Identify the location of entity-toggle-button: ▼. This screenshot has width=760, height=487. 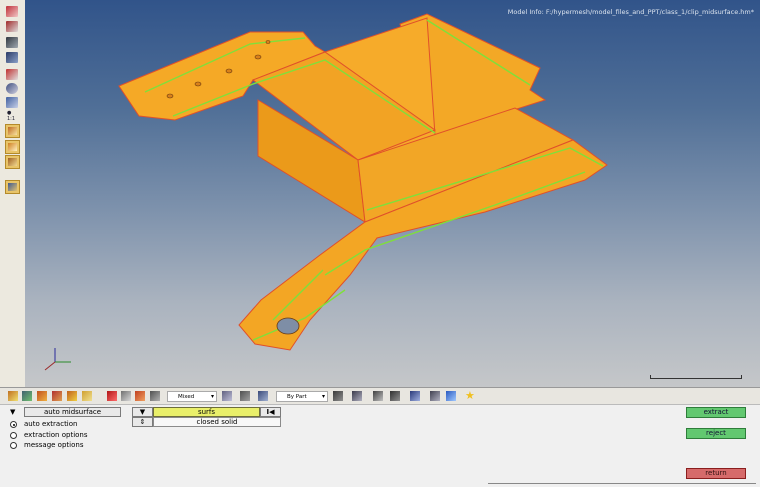
(142, 412).